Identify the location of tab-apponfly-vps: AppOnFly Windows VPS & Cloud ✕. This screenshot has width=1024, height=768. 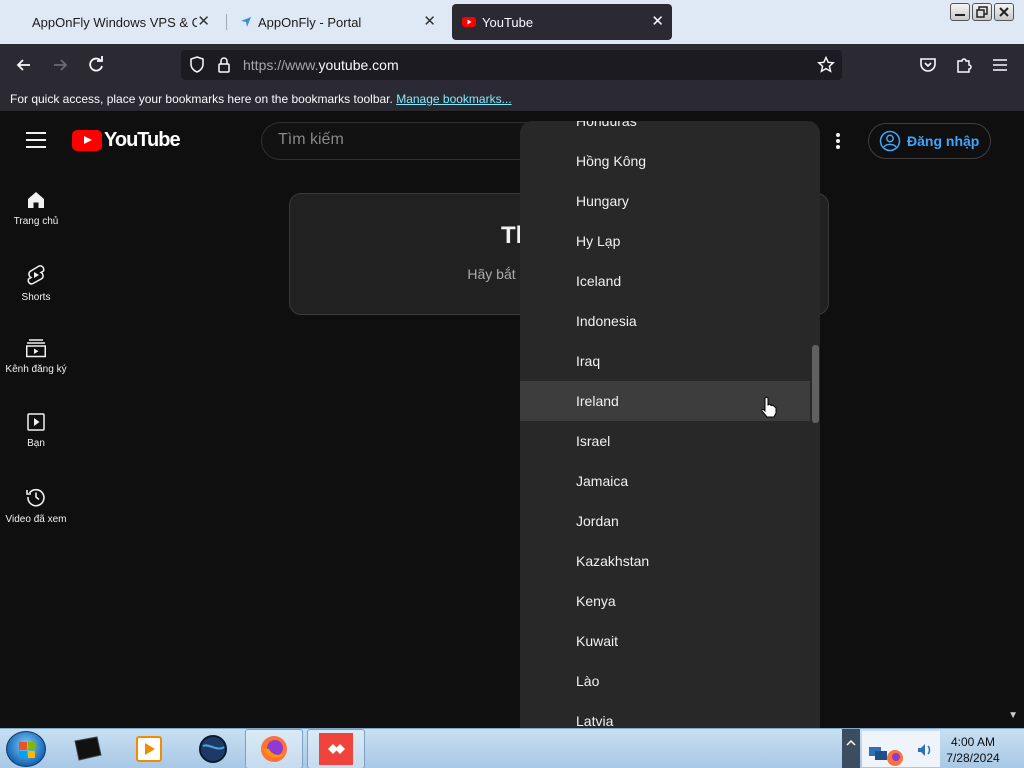
(120, 22).